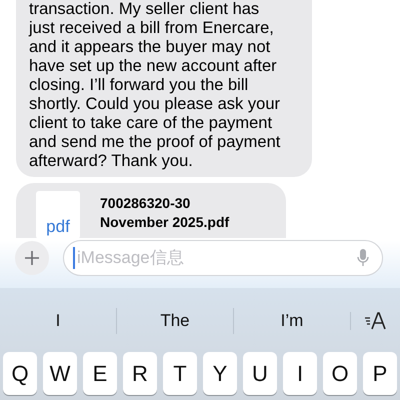 This screenshot has height=400, width=400. I want to click on key: R, so click(140, 373).